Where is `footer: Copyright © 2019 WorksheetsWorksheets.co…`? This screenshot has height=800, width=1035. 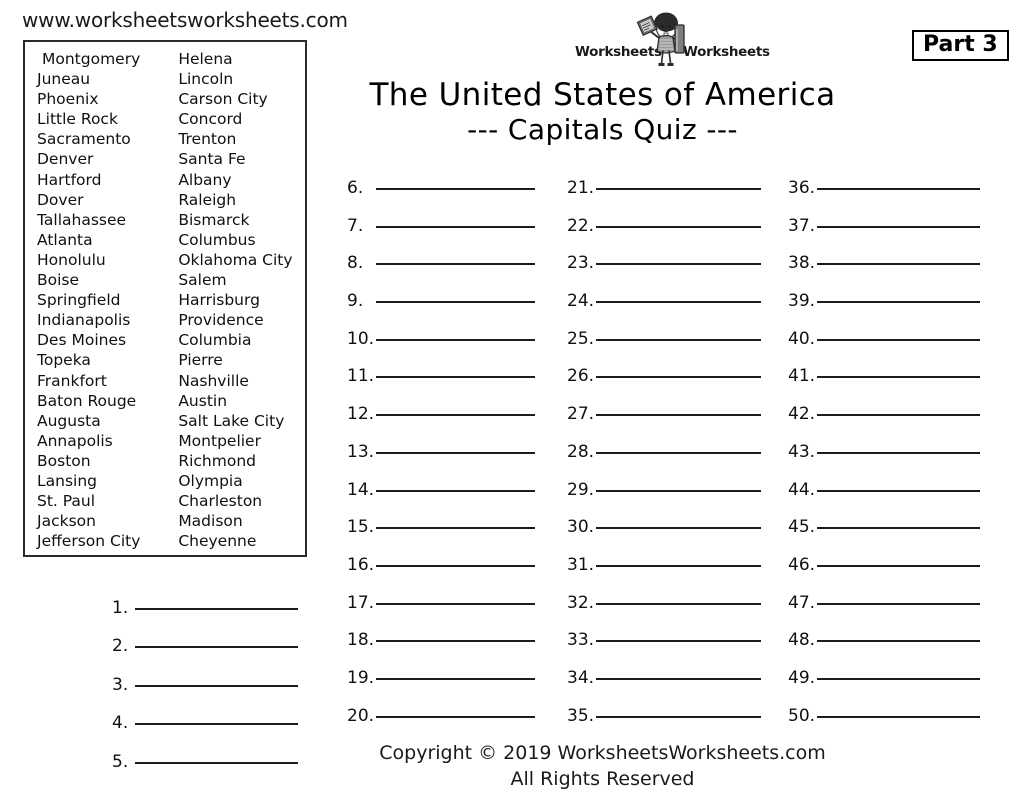
footer: Copyright © 2019 WorksheetsWorksheets.co… is located at coordinates (560, 766).